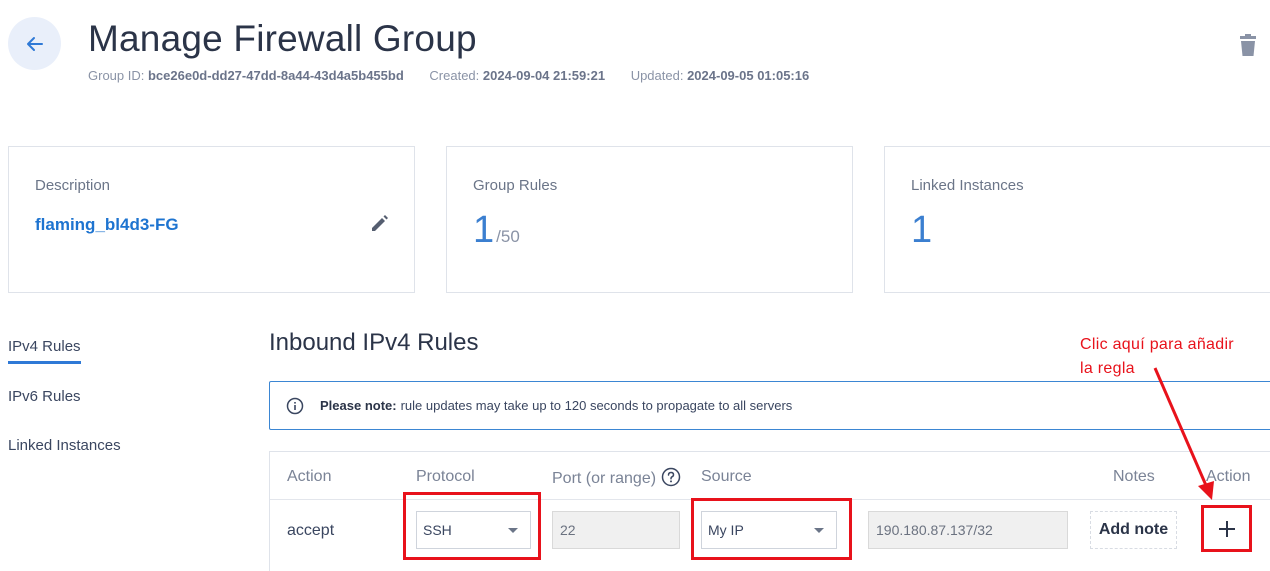 This screenshot has height=571, width=1270. Describe the element at coordinates (64, 445) in the screenshot. I see `sidebar-item-linked-instances: Linked Instances` at that location.